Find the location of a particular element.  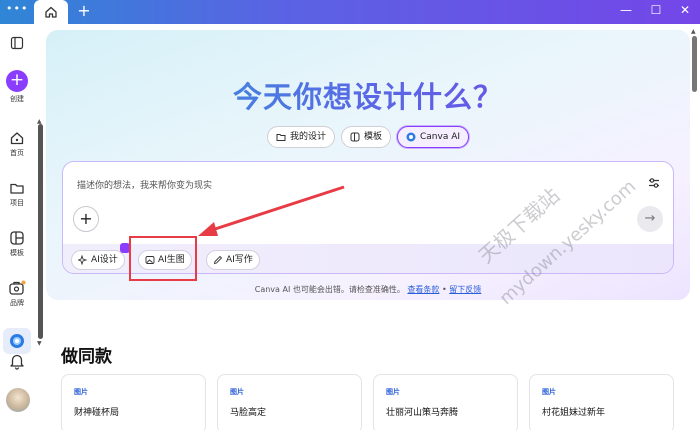

sidebar-item-label: 品牌 is located at coordinates (17, 303).